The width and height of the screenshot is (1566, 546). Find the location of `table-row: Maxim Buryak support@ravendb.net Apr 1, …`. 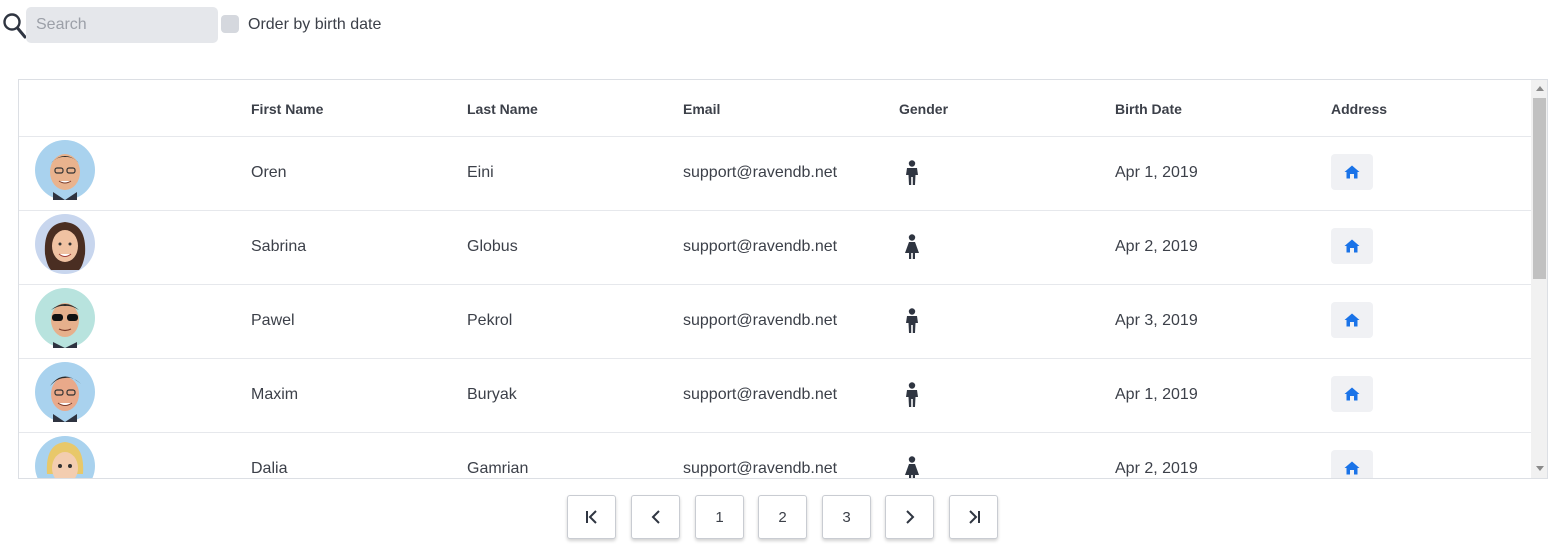

table-row: Maxim Buryak support@ravendb.net Apr 1, … is located at coordinates (775, 395).